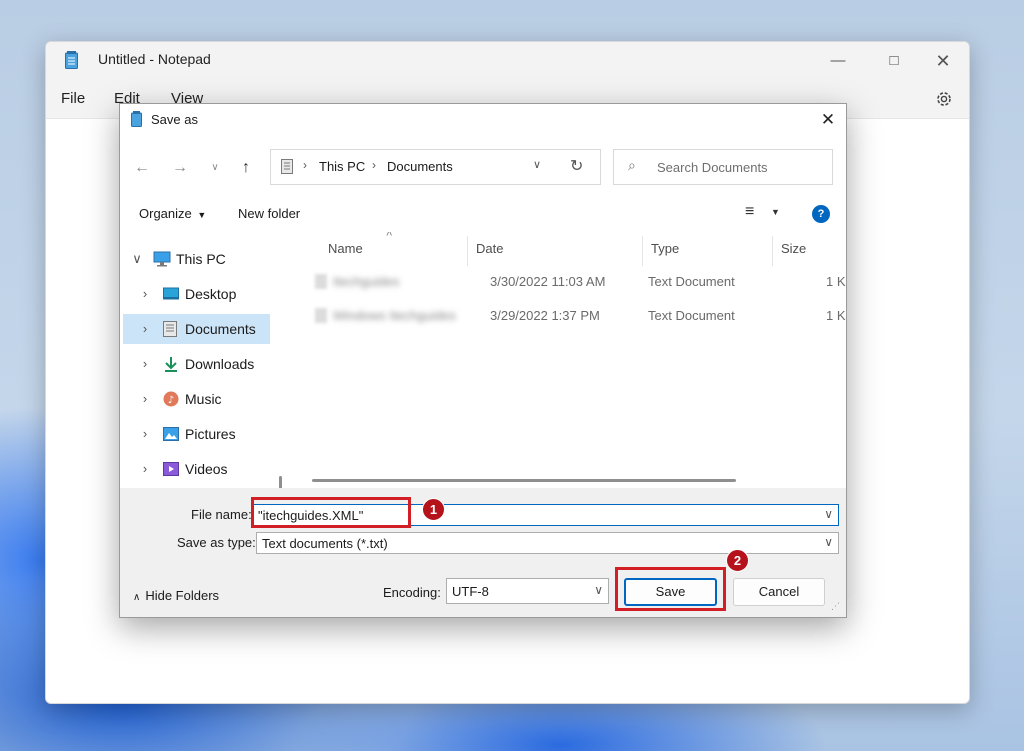 The image size is (1024, 751). Describe the element at coordinates (809, 251) in the screenshot. I see `column-header-size: Size` at that location.